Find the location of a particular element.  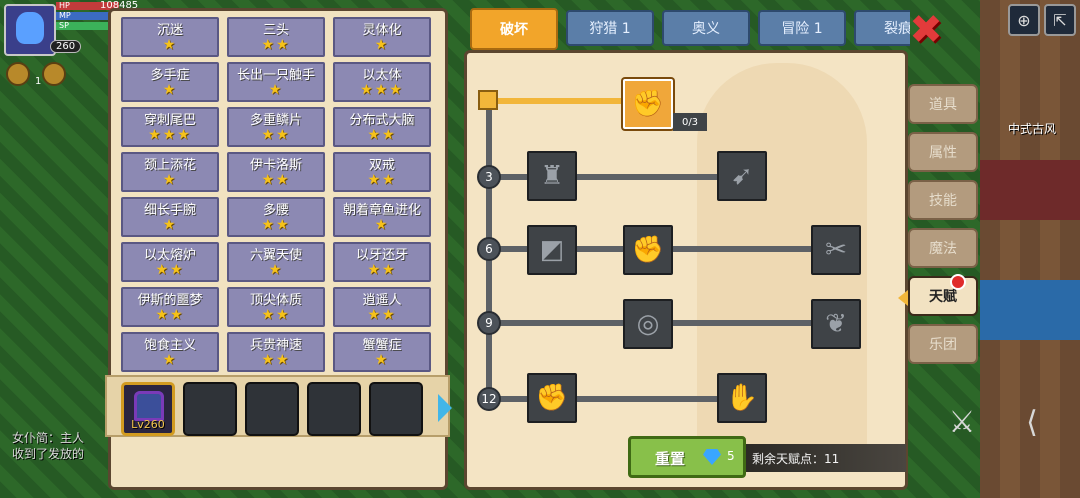

talent-node-arm-wrestle-icon: ✊ is located at coordinates (648, 104).